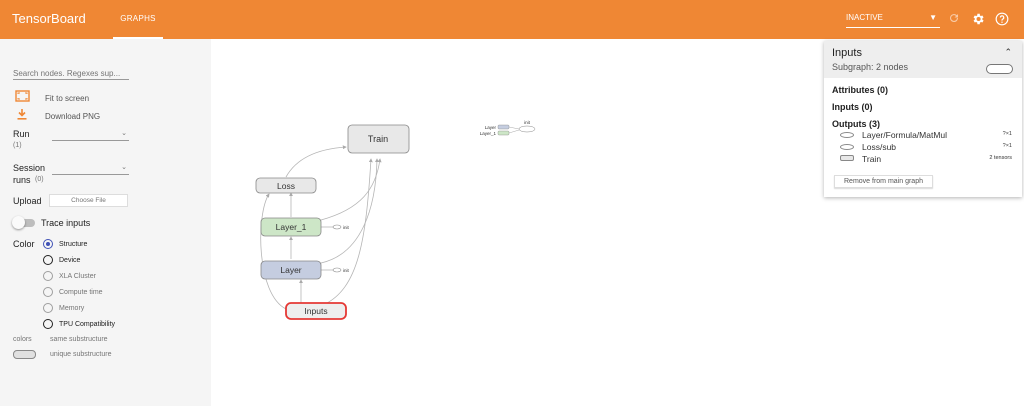 This screenshot has width=1024, height=406. I want to click on outputs-heading: Outputs (3), so click(856, 124).